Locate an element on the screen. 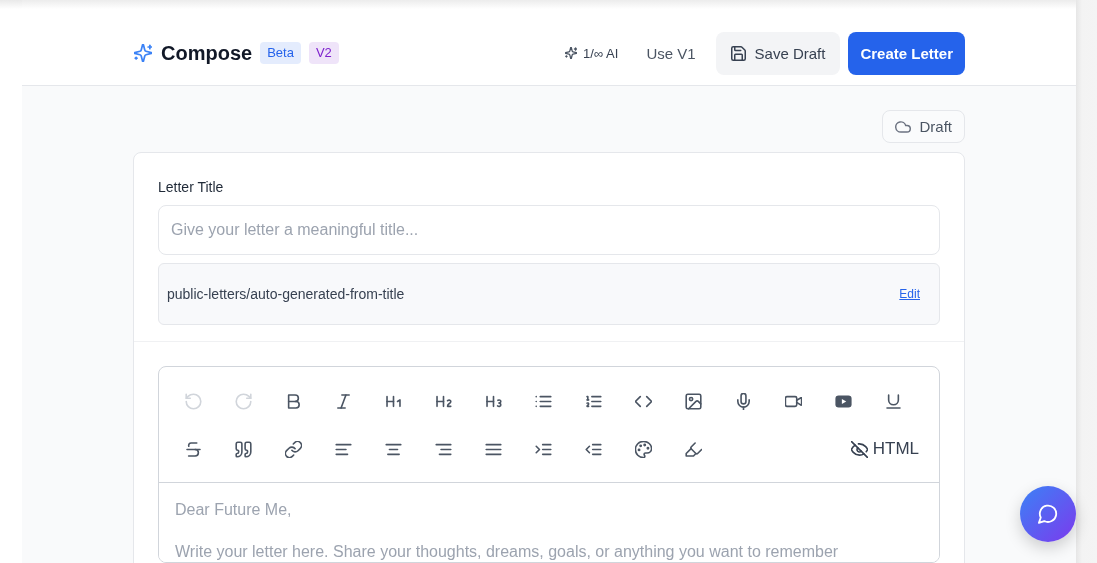 This screenshot has width=1097, height=563. quote-icon is located at coordinates (243, 449).